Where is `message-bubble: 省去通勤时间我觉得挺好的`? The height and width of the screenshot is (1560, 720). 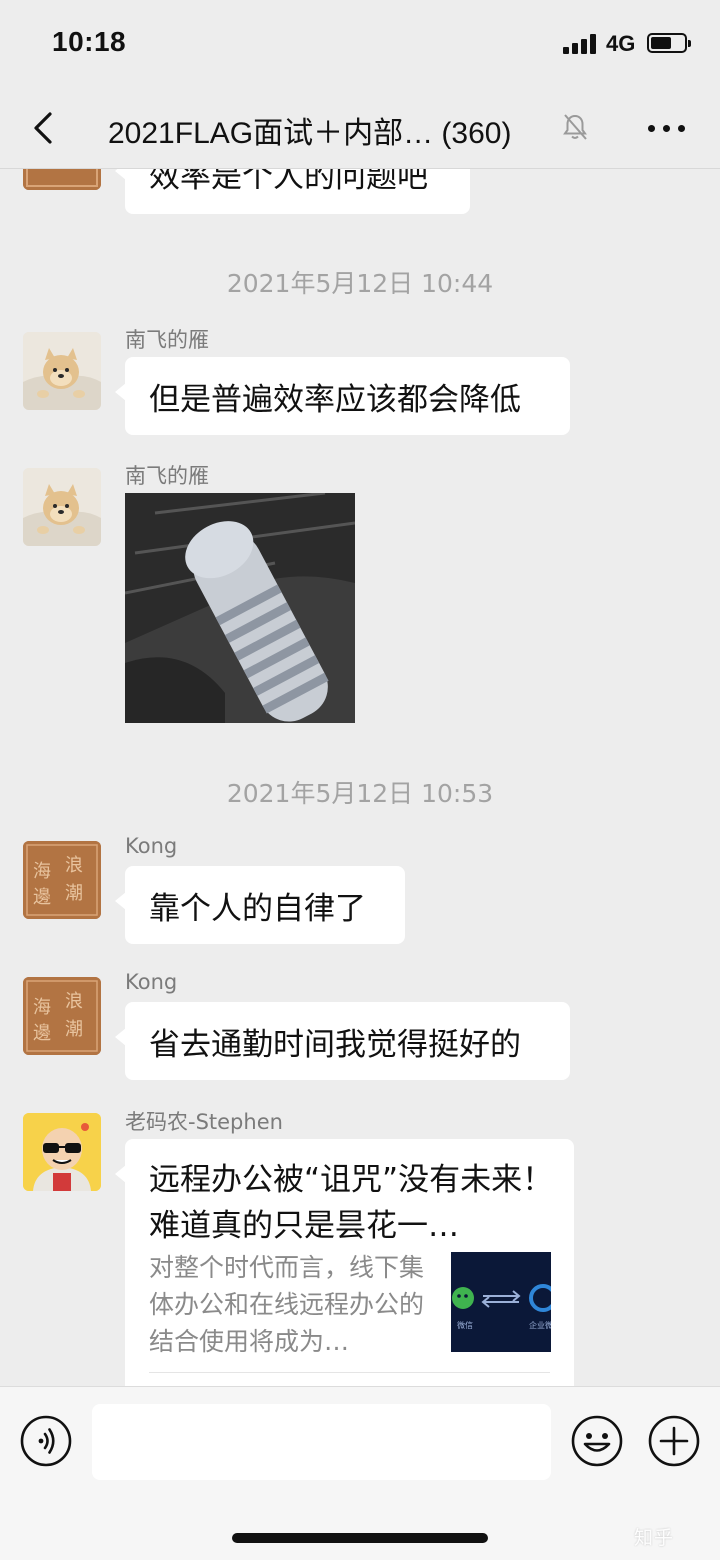 message-bubble: 省去通勤时间我觉得挺好的 is located at coordinates (342, 1041).